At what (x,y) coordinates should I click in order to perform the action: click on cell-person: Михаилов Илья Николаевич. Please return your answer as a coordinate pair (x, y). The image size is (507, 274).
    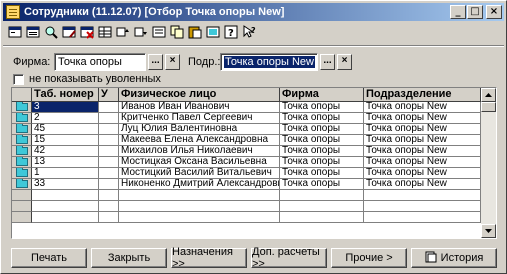
    Looking at the image, I should click on (199, 151).